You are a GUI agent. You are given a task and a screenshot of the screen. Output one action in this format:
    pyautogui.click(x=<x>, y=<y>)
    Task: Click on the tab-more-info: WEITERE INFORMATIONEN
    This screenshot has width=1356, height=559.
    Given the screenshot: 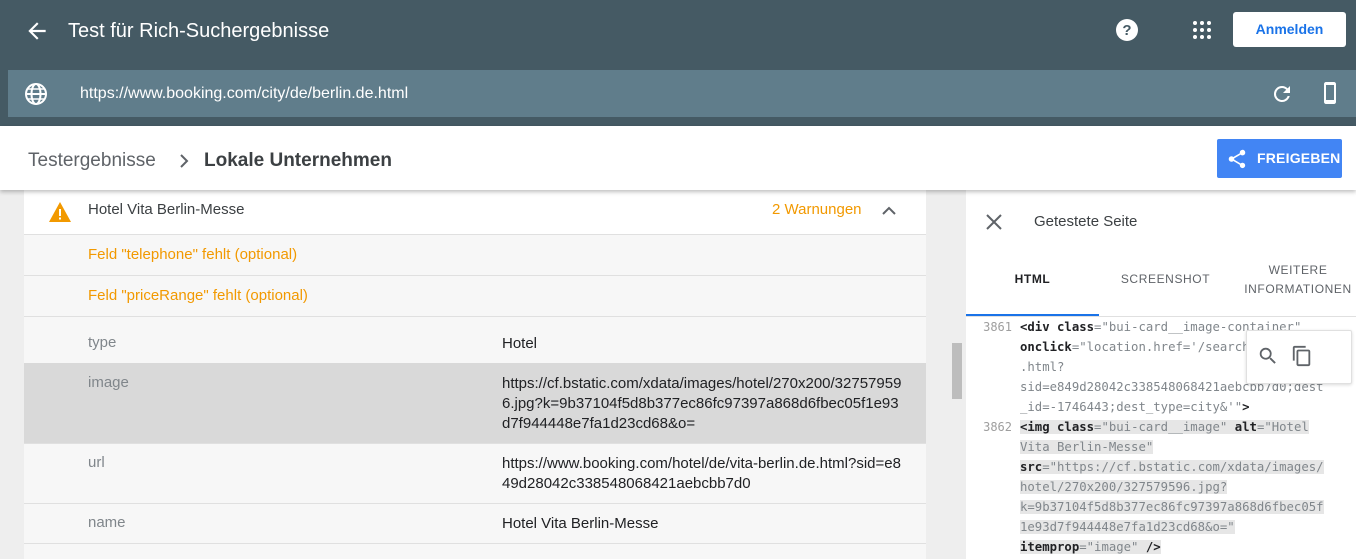 What is the action you would take?
    pyautogui.click(x=1294, y=285)
    